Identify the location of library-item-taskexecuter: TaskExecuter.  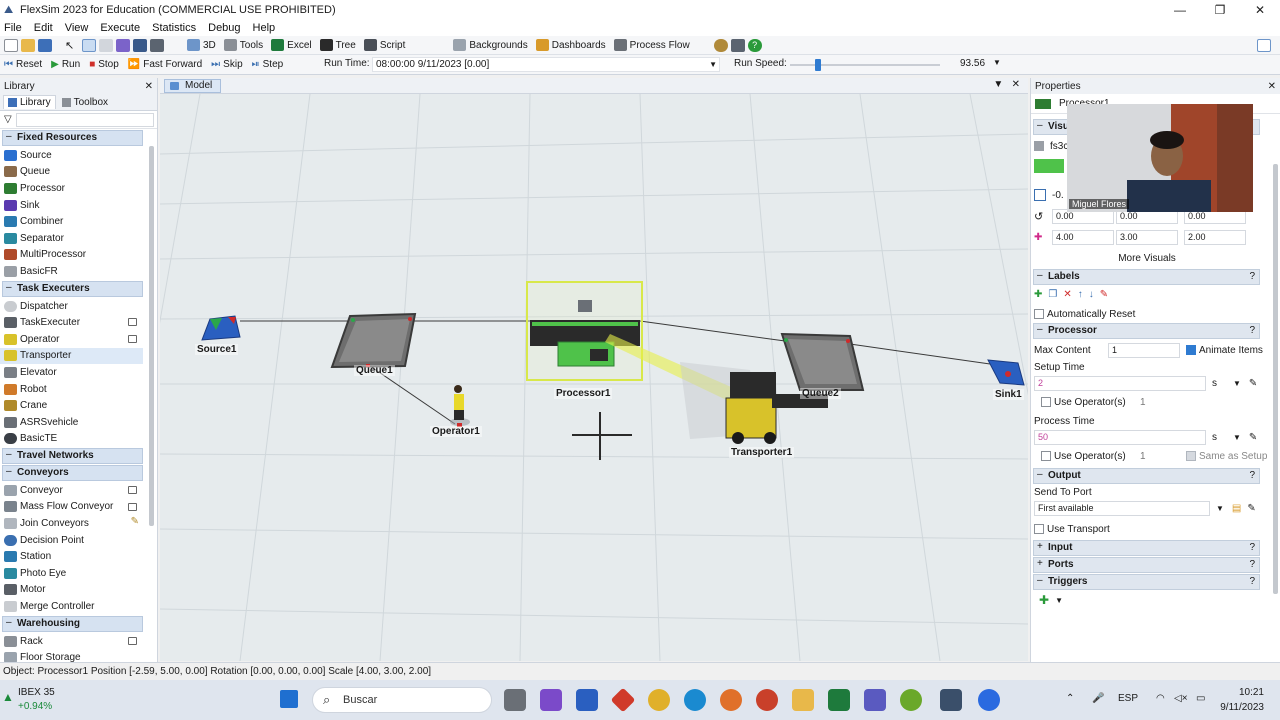
(71, 322).